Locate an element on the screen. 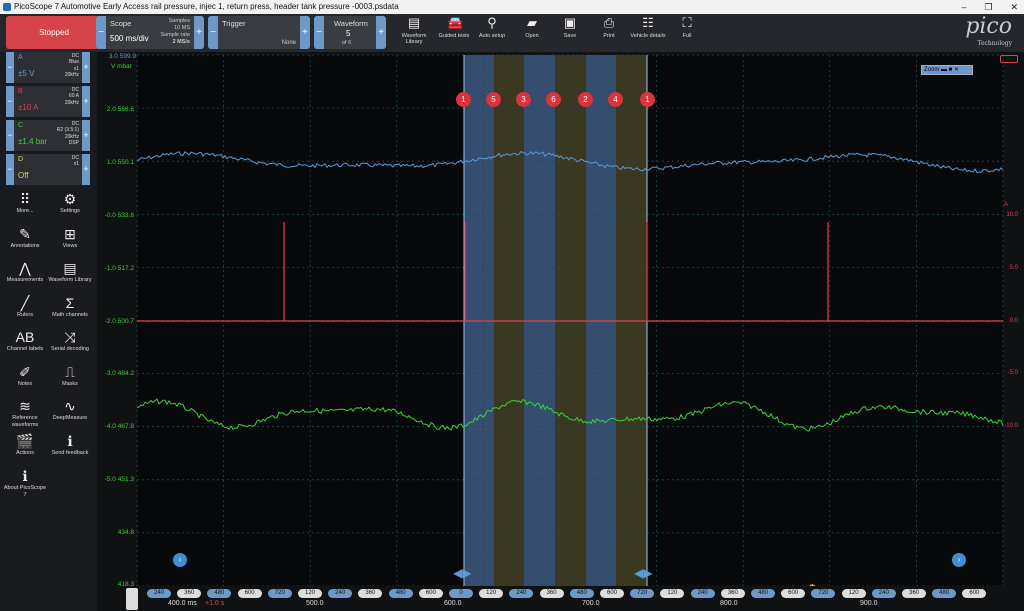  injection-marker-3: 3 is located at coordinates (523, 99).